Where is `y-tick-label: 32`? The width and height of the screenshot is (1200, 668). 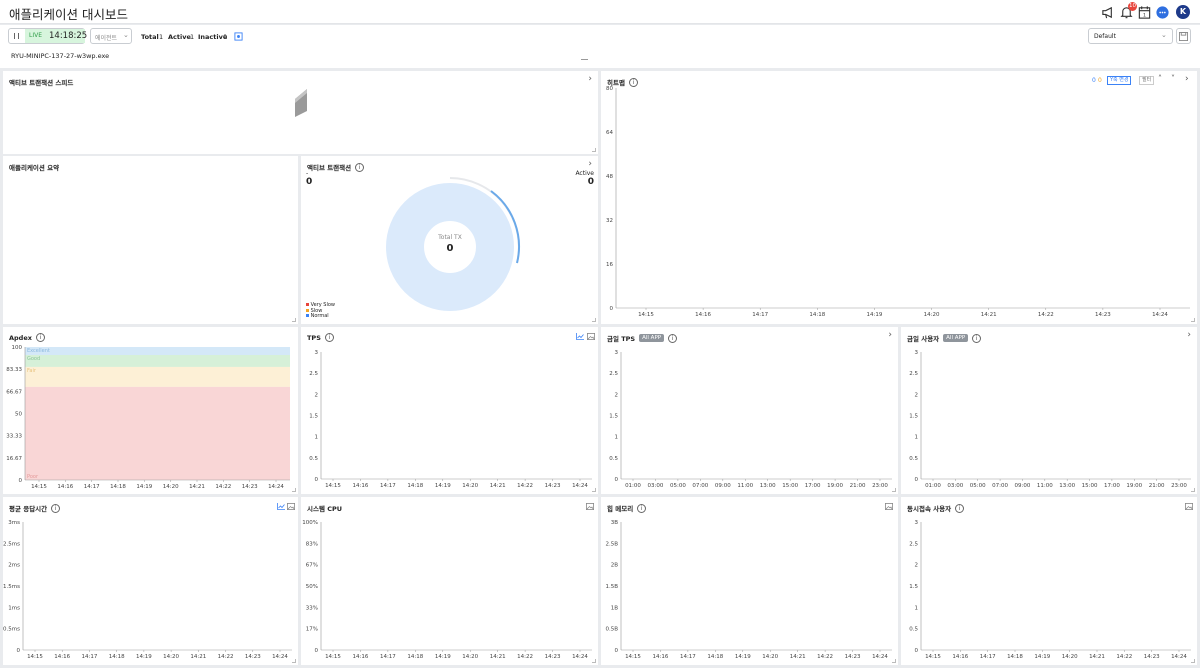
y-tick-label: 32 is located at coordinates (609, 221).